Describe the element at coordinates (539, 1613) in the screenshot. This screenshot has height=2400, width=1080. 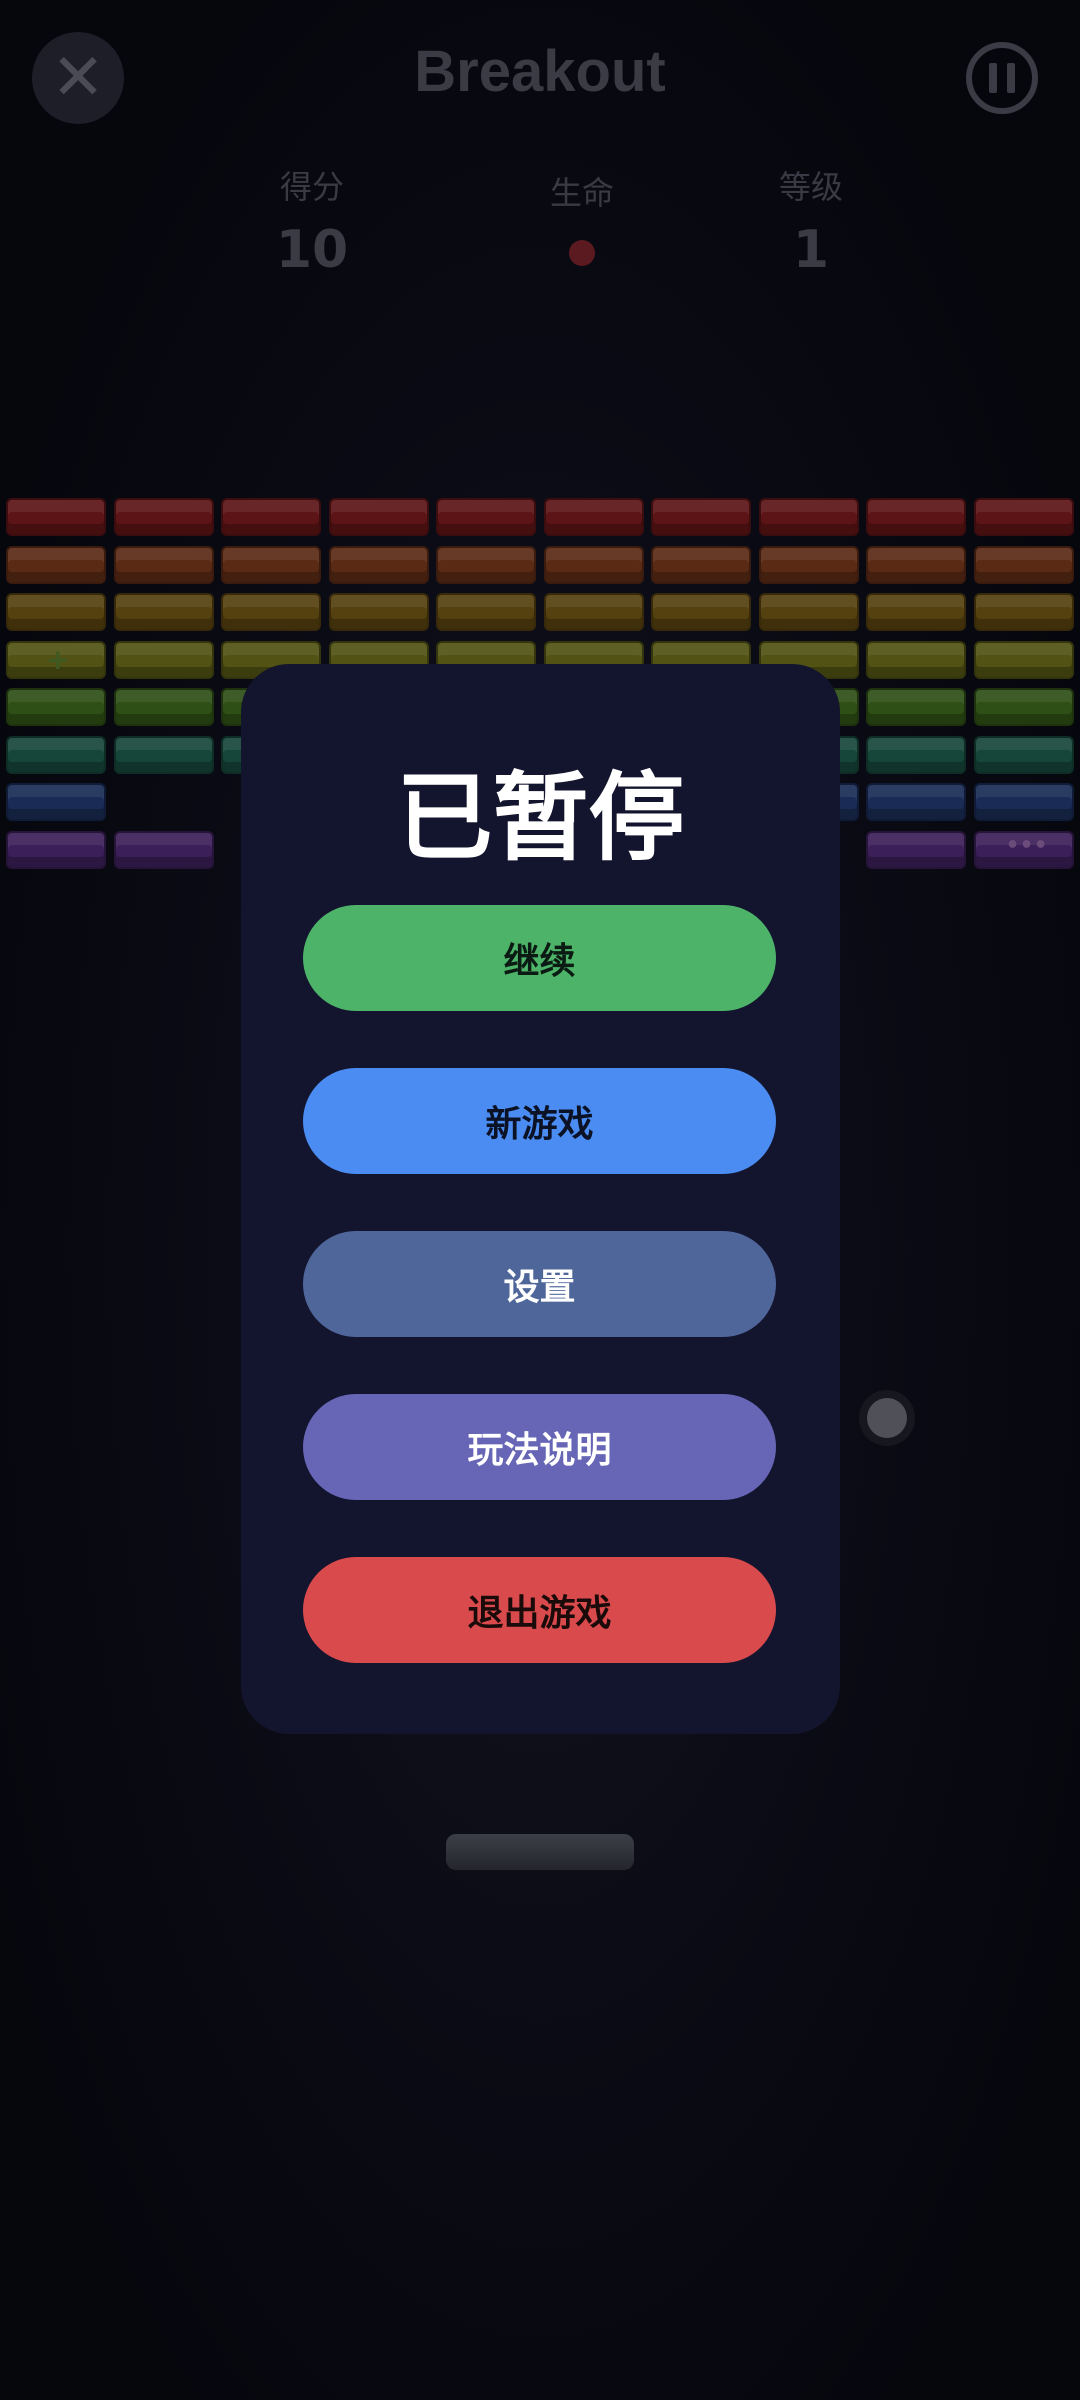
I see `menu-button-label: 退出游戏` at that location.